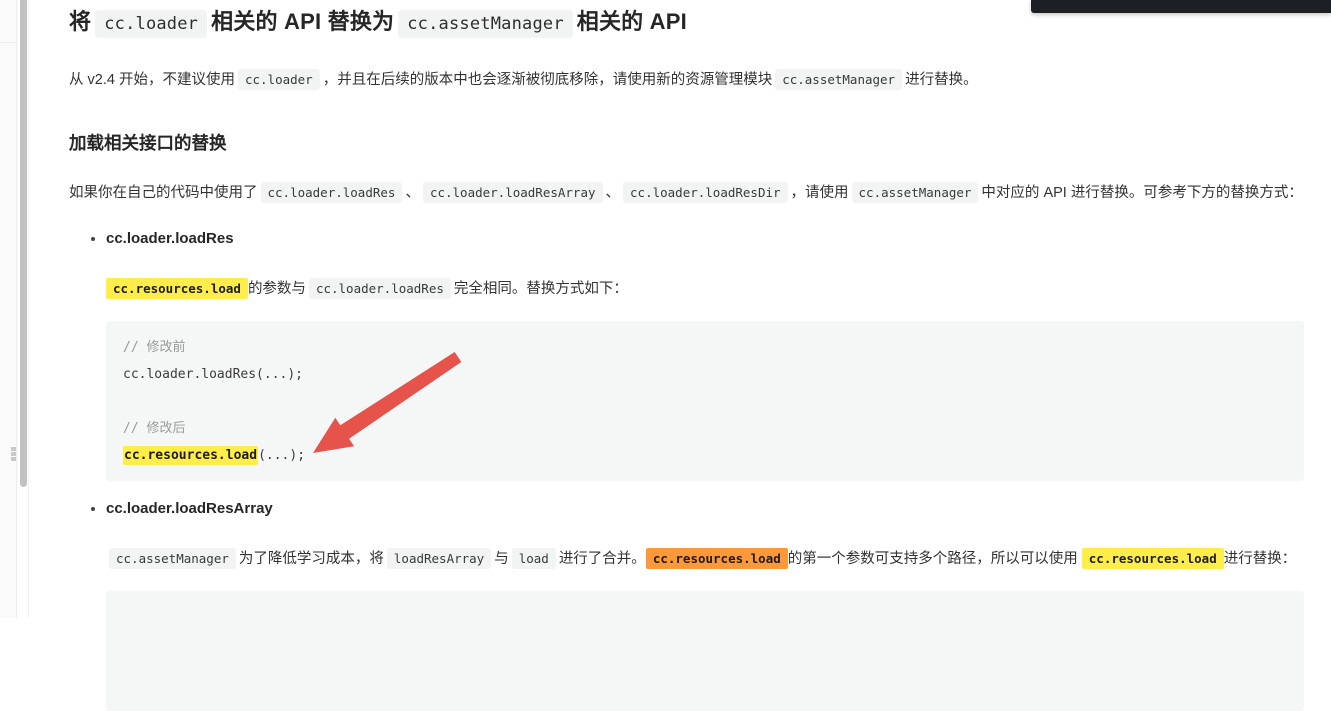 This screenshot has width=1331, height=711. I want to click on title-text: 相关的 API, so click(631, 21).